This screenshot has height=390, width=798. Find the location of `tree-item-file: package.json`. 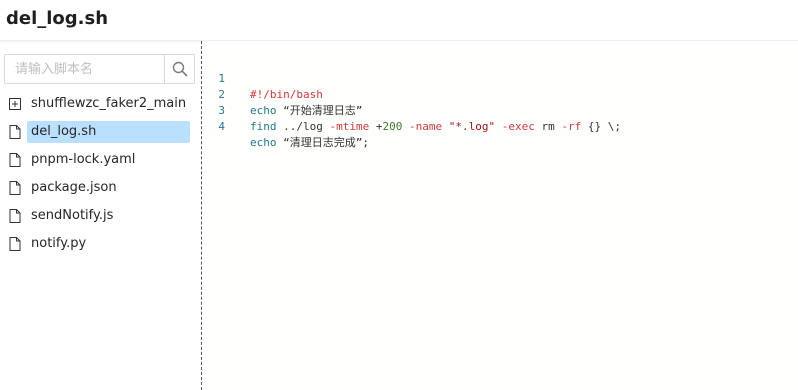

tree-item-file: package.json is located at coordinates (99, 188).